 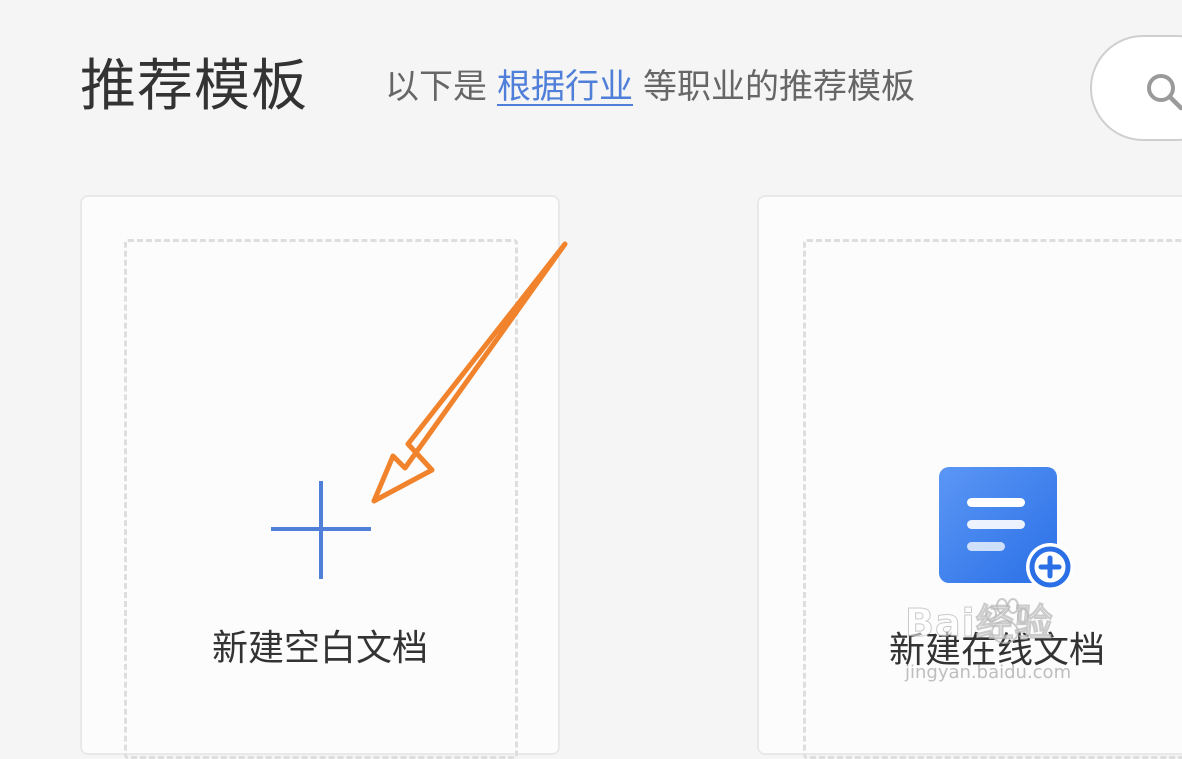 What do you see at coordinates (565, 87) in the screenshot?
I see `industry-link: 根据行业` at bounding box center [565, 87].